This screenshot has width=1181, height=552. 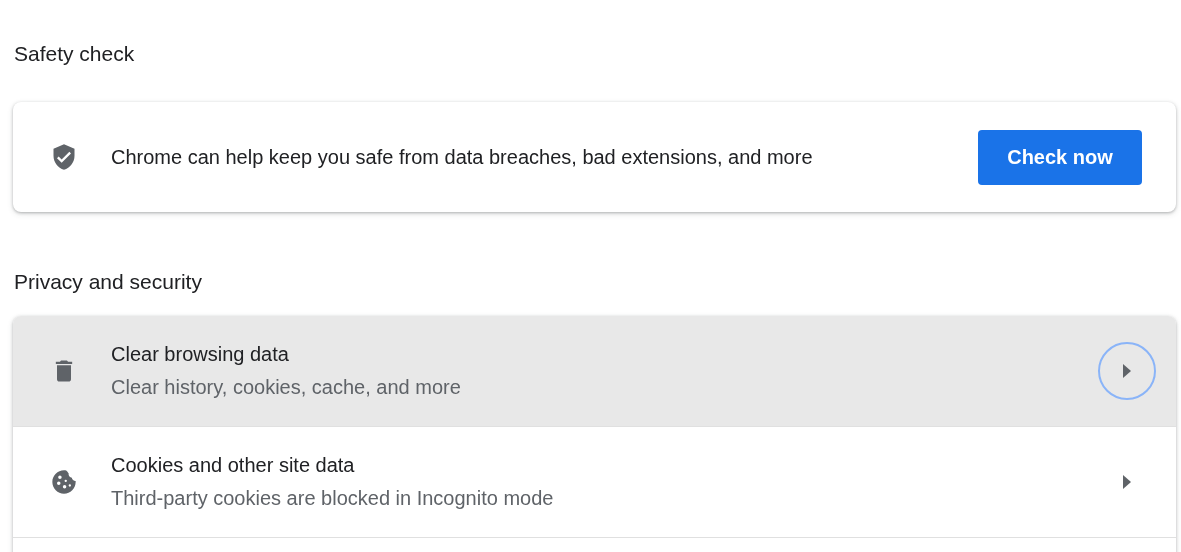 What do you see at coordinates (64, 482) in the screenshot?
I see `cookie-icon` at bounding box center [64, 482].